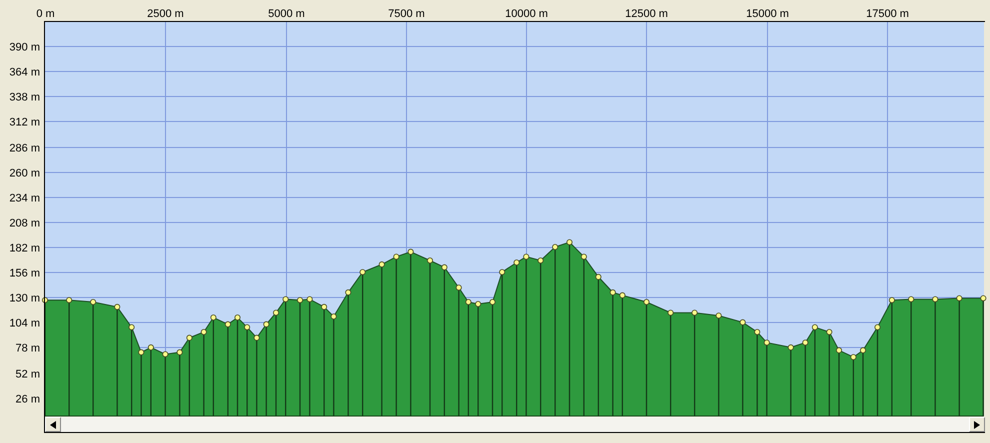 This screenshot has height=443, width=990. Describe the element at coordinates (28, 374) in the screenshot. I see `y-axis-label: 52 m` at that location.